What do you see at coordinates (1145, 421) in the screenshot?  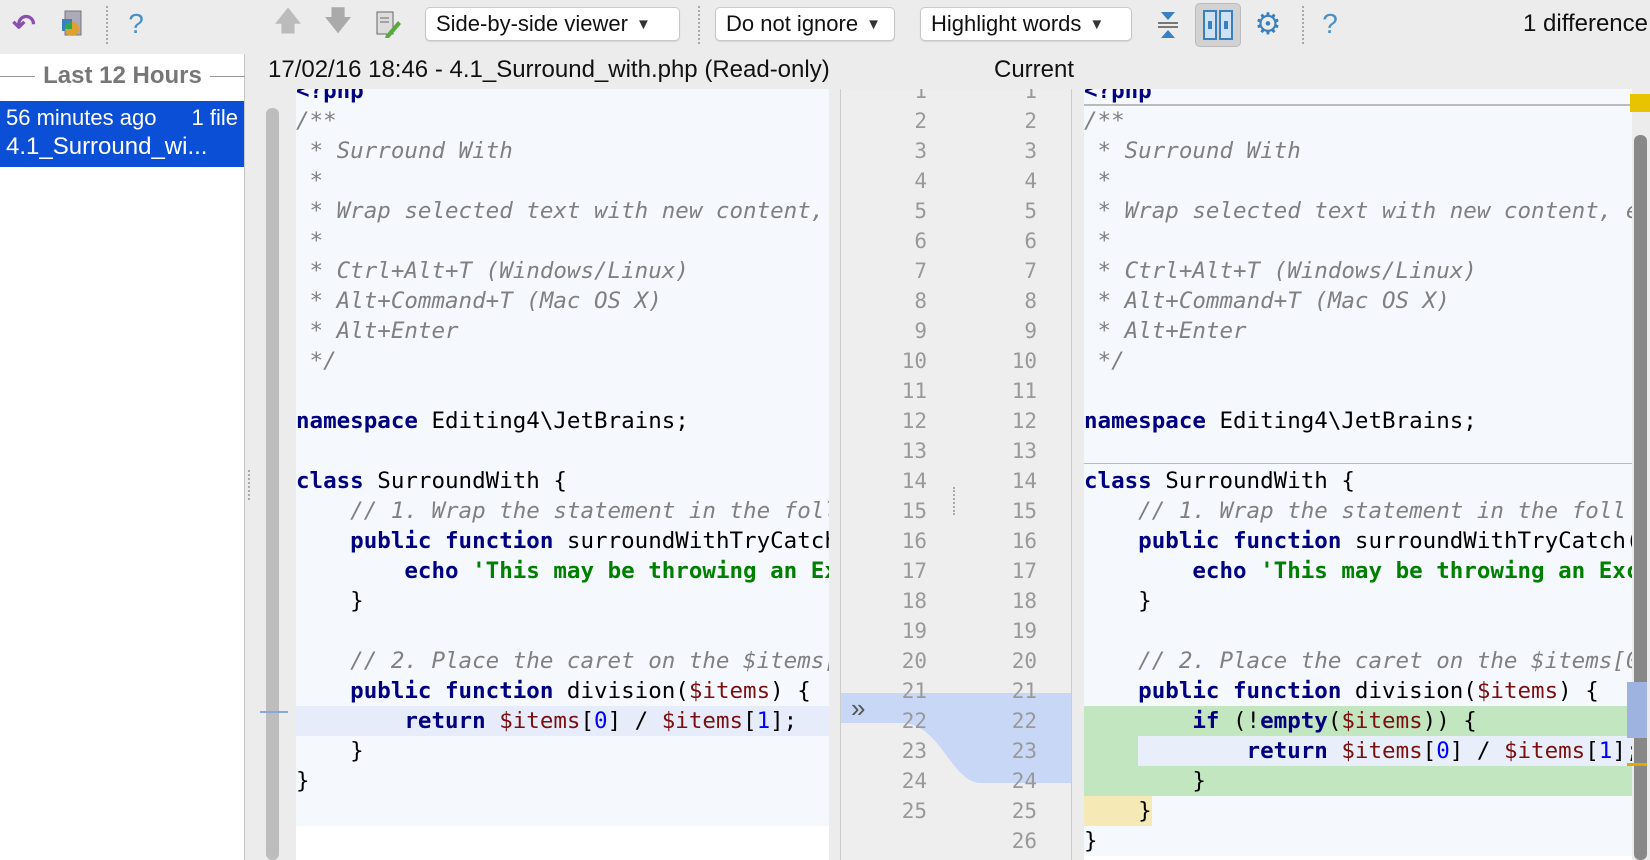 I see `code-token: namespace` at bounding box center [1145, 421].